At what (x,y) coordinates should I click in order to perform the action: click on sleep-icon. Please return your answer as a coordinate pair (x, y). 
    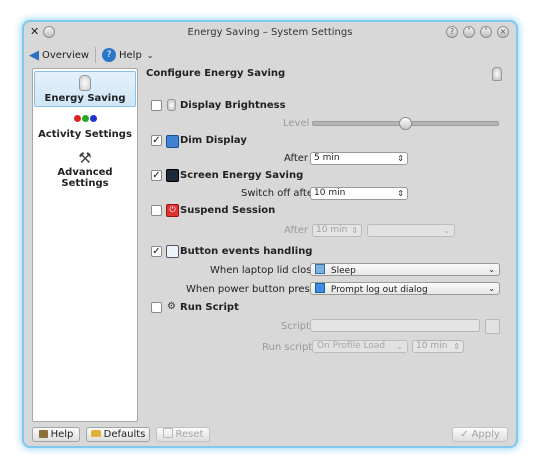
    Looking at the image, I should click on (320, 269).